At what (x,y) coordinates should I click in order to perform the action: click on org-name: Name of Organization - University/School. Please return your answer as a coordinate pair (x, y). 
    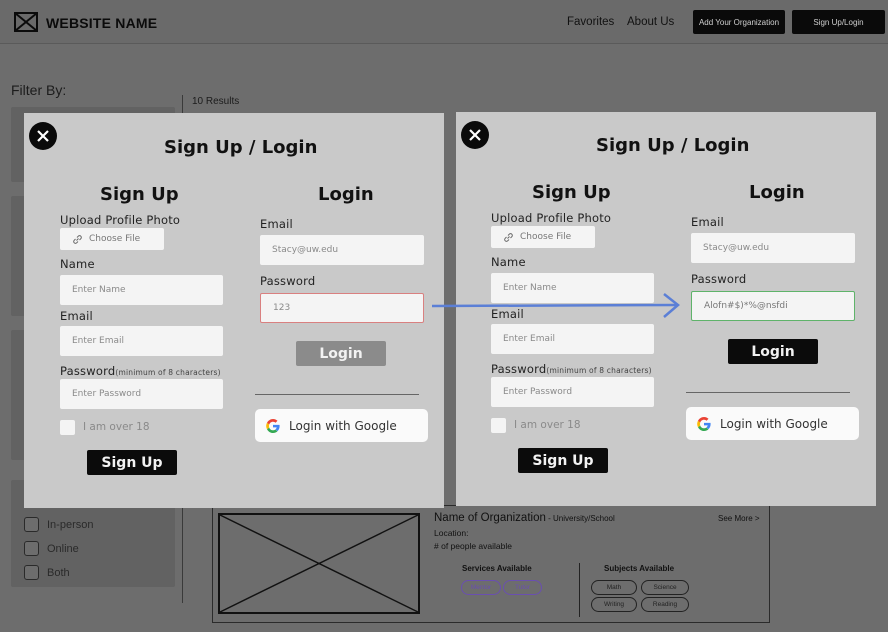
    Looking at the image, I should click on (524, 518).